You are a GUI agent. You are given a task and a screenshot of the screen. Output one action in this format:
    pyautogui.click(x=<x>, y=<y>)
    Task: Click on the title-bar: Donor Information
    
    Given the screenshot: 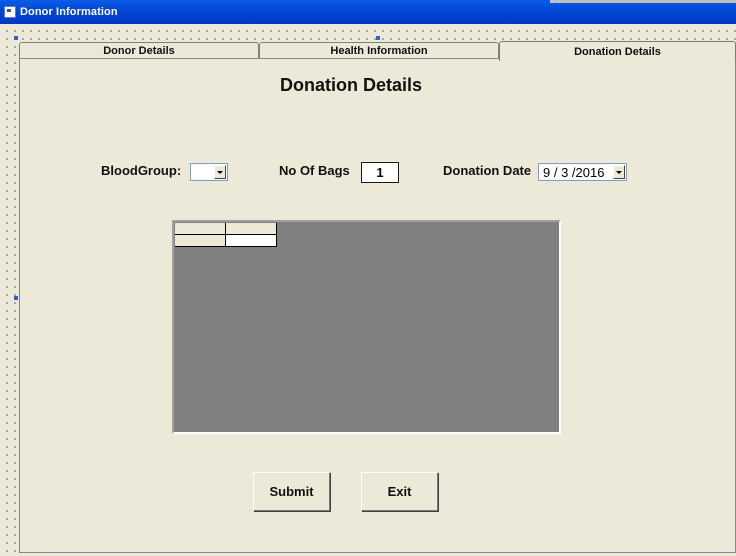 What is the action you would take?
    pyautogui.click(x=368, y=12)
    